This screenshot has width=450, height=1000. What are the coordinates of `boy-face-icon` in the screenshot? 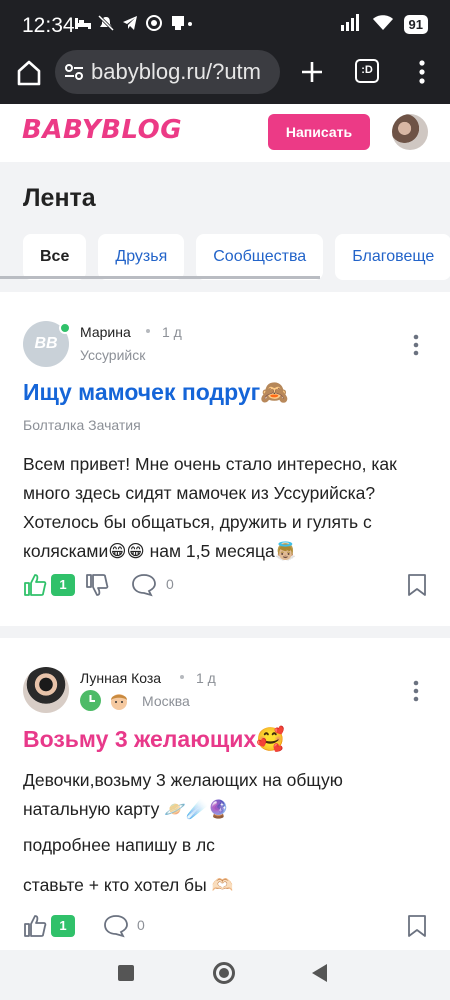 It's located at (119, 701).